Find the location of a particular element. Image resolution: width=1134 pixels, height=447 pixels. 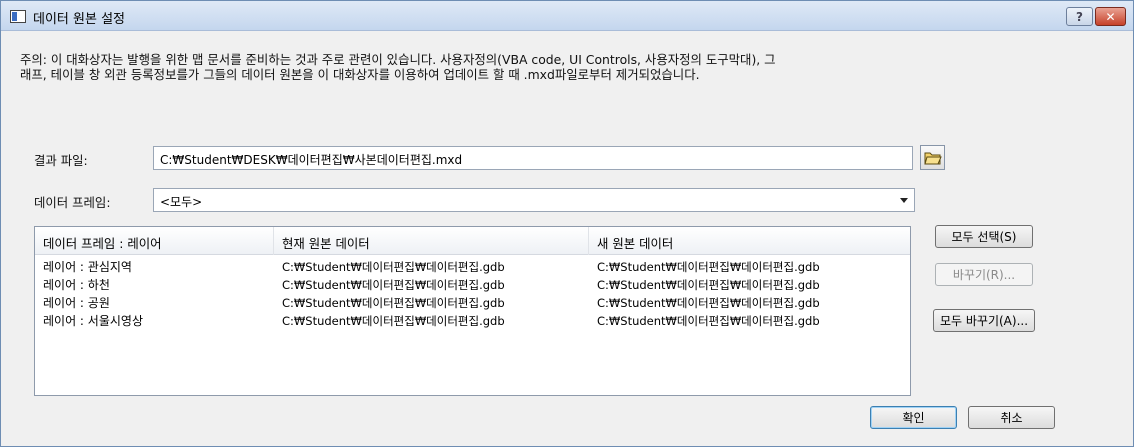

select-all-button: 모두 선택(S) is located at coordinates (984, 236).